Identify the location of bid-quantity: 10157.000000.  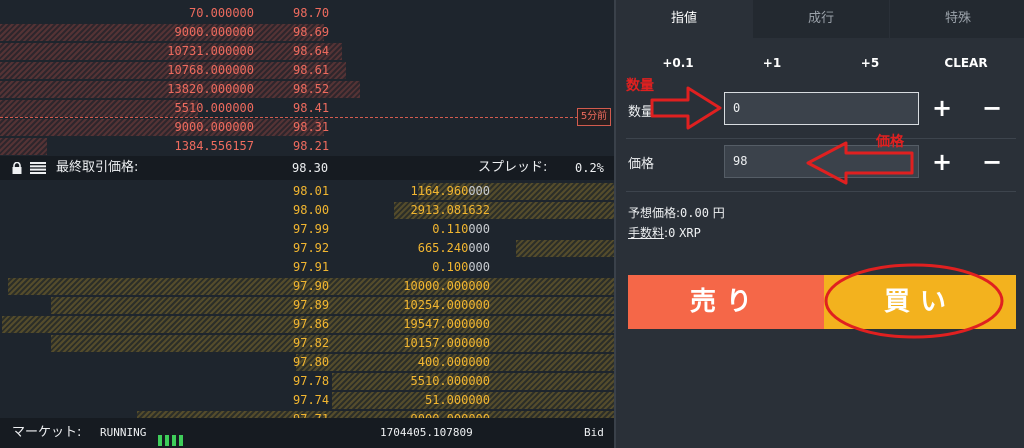
(446, 343).